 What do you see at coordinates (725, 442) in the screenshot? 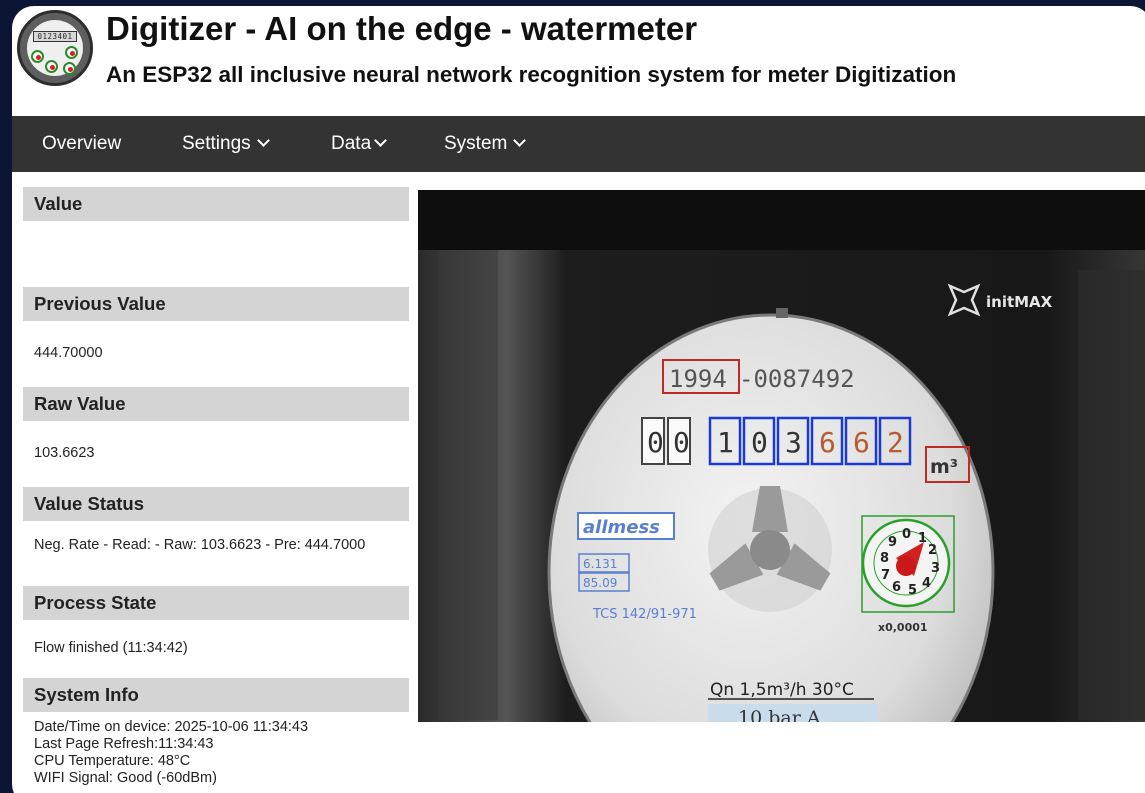
I see `digit-wheel: 1` at bounding box center [725, 442].